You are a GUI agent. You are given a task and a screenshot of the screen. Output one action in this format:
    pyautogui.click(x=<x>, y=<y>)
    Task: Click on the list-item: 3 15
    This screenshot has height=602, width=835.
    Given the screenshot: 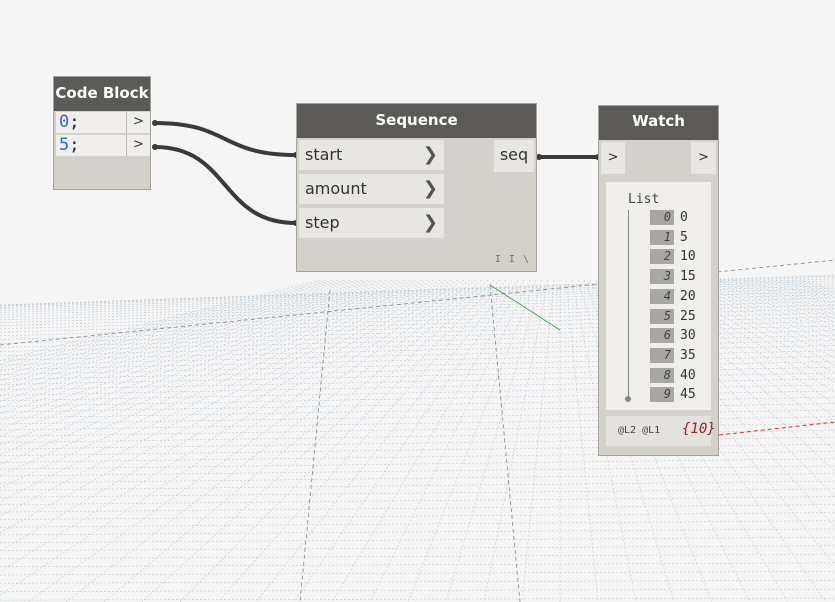 What is the action you would take?
    pyautogui.click(x=680, y=277)
    